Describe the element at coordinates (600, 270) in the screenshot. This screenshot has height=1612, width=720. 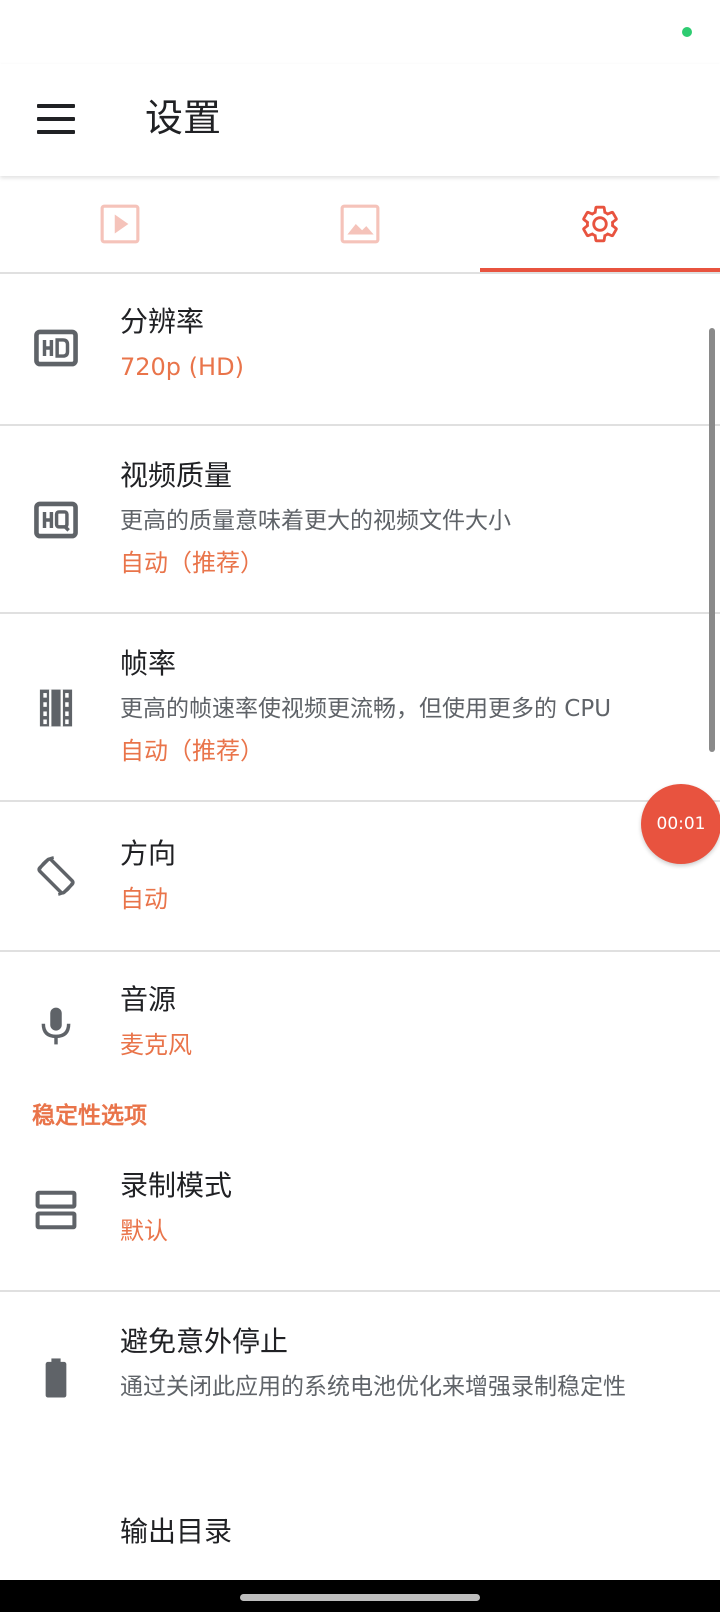
I see `tab-selected-indicator` at that location.